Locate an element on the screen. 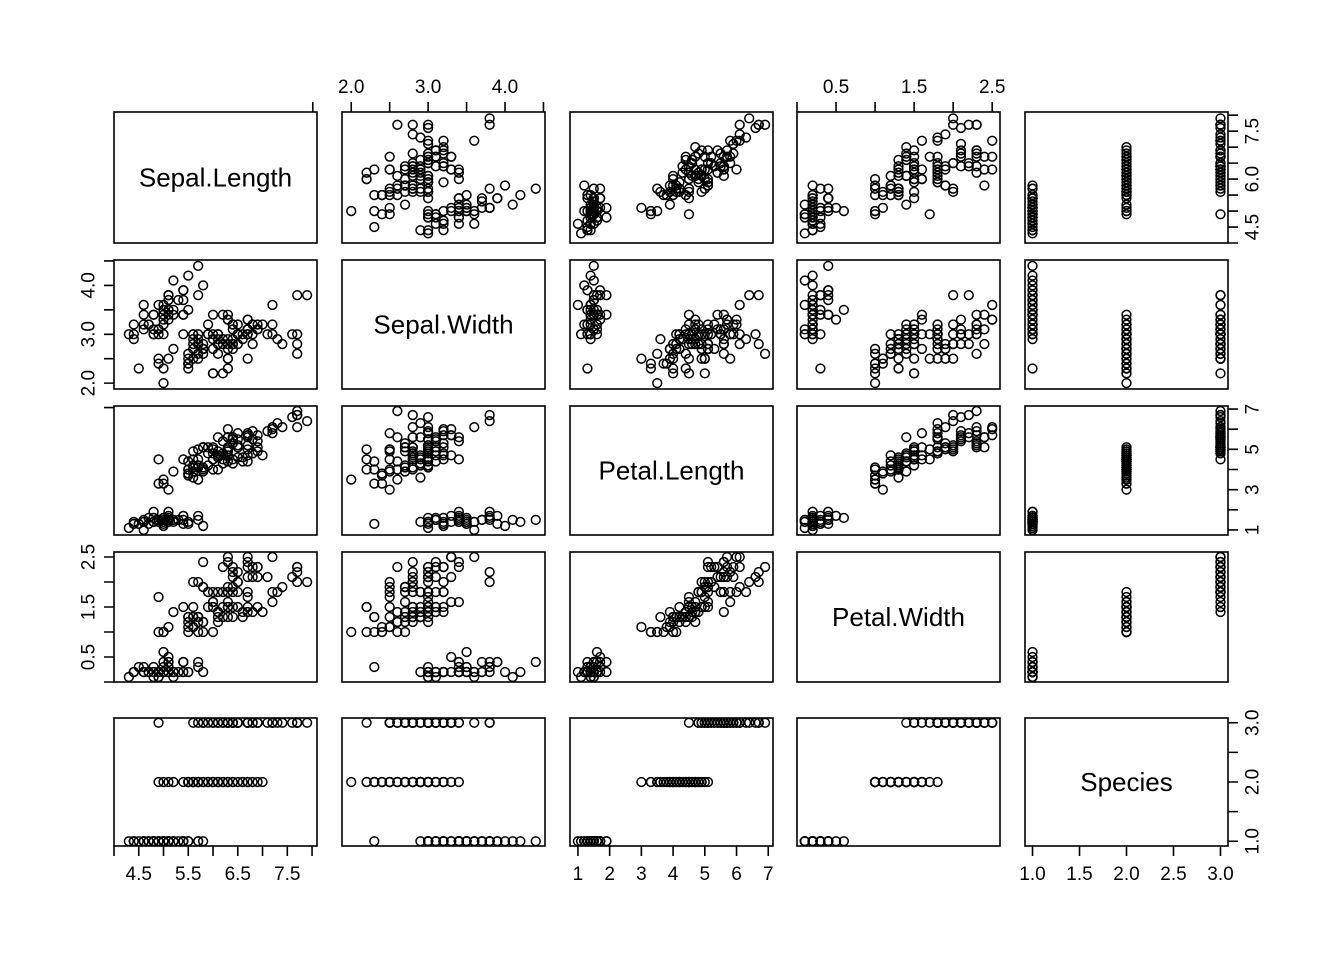 The image size is (1344, 960). yaxis-label-petal-length-2: 5 is located at coordinates (1253, 449).